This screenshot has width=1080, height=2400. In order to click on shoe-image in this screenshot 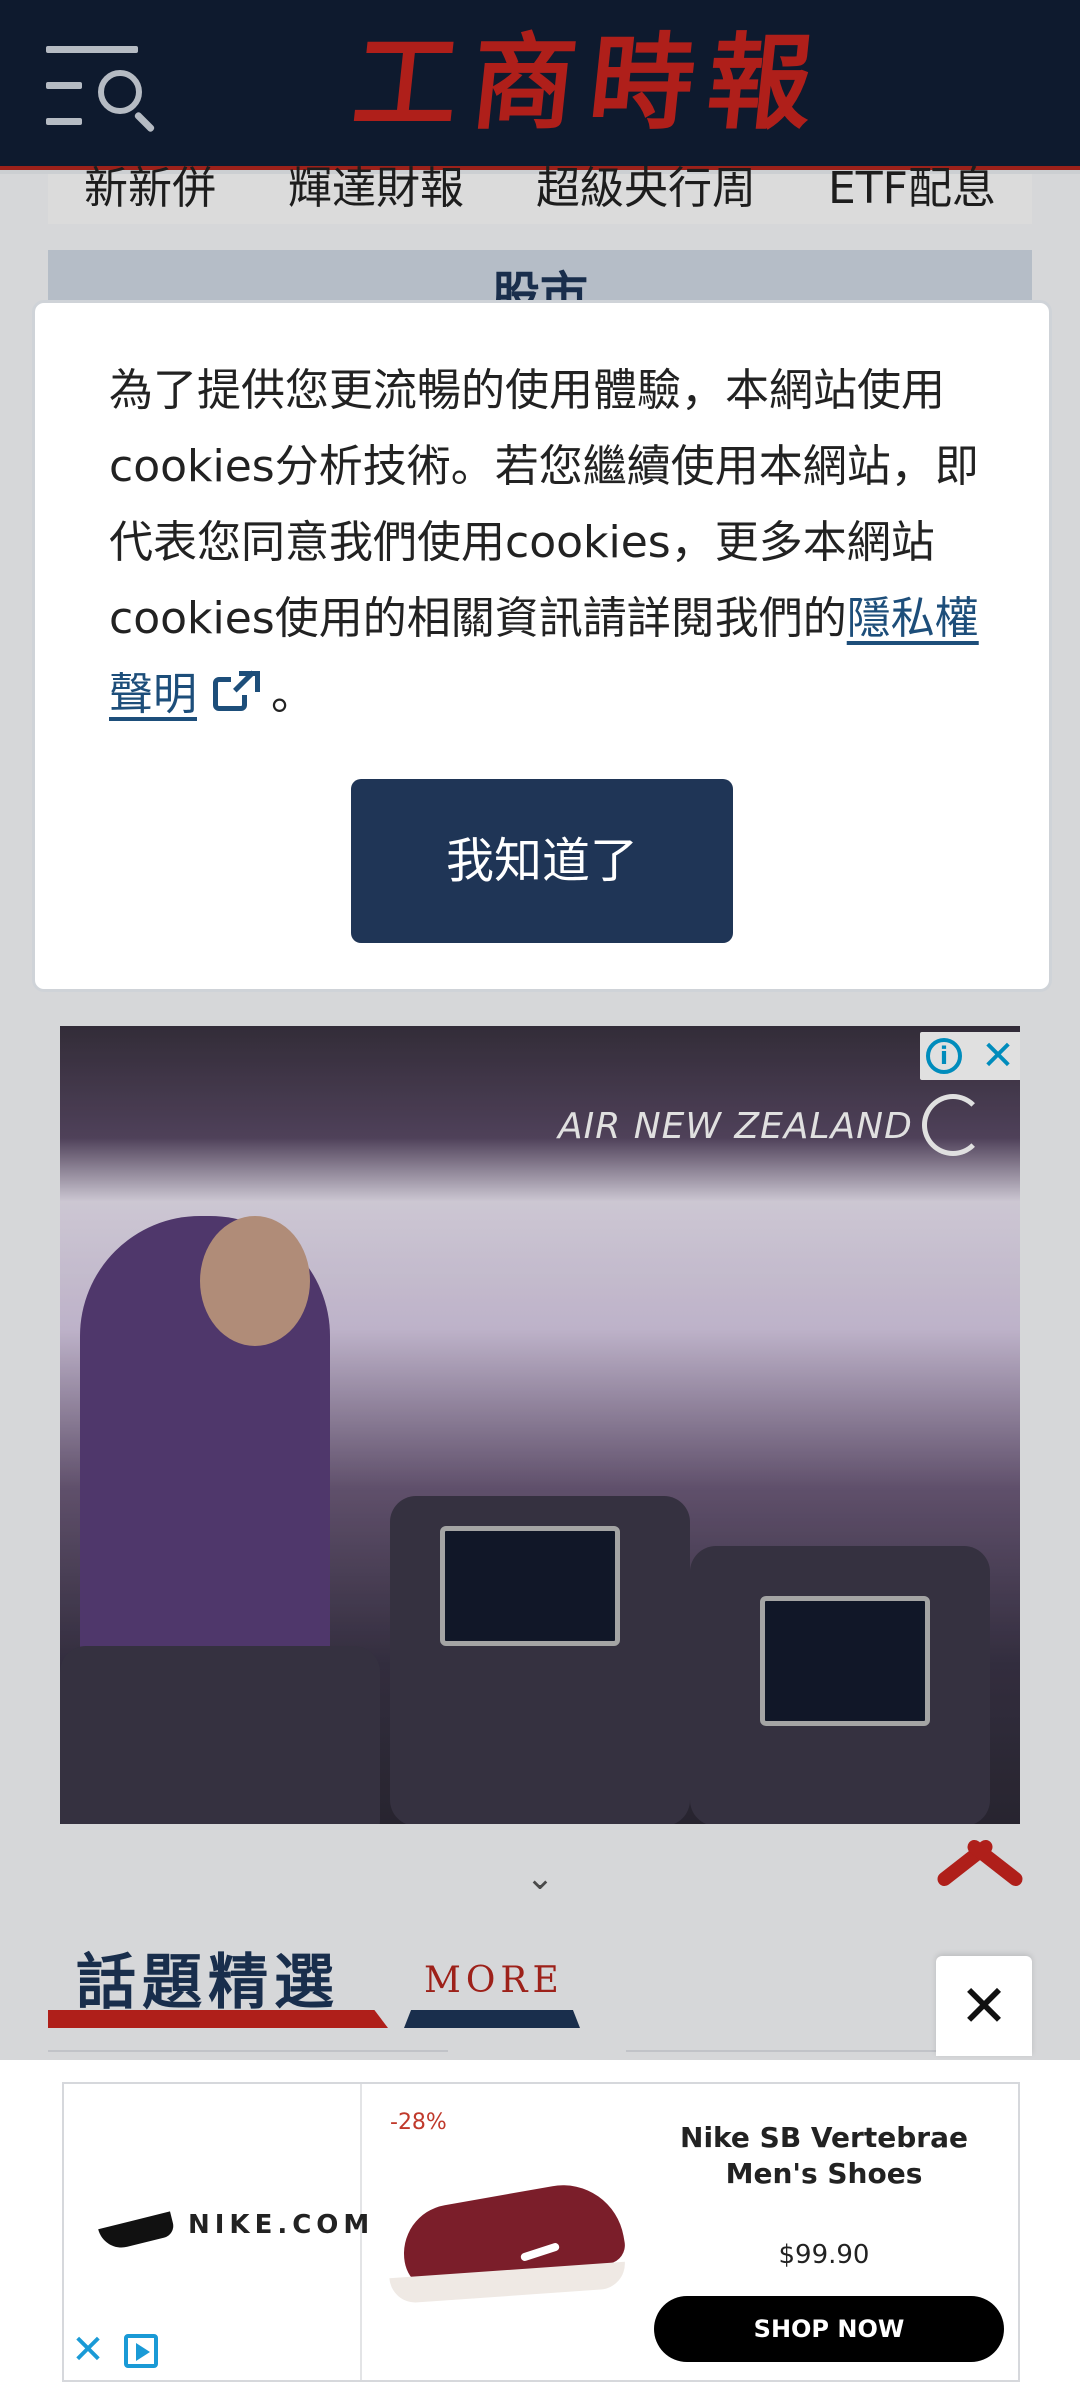, I will do `click(509, 2244)`.